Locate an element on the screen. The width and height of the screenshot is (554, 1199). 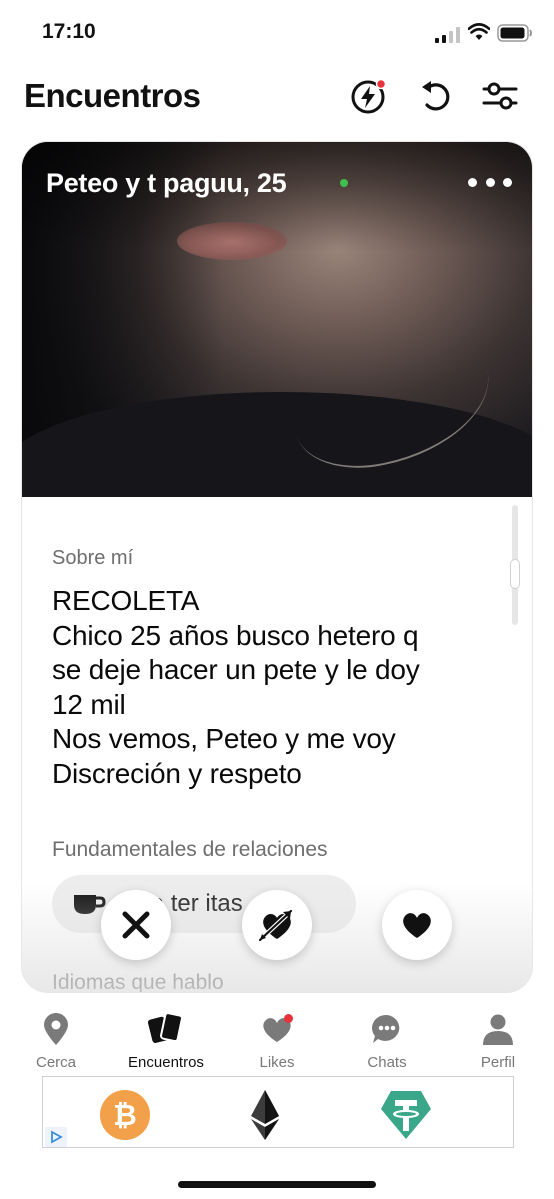
status-time: 17:10 is located at coordinates (69, 31).